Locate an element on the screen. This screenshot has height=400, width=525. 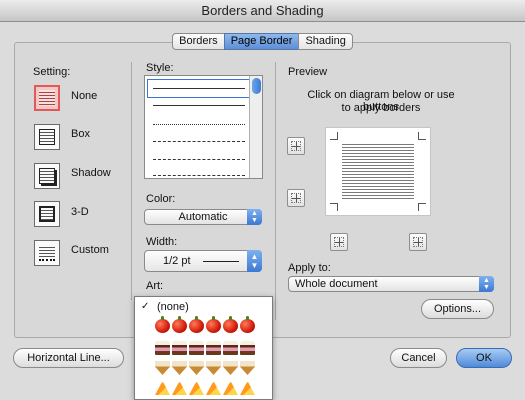
art-option-cakes is located at coordinates (205, 348).